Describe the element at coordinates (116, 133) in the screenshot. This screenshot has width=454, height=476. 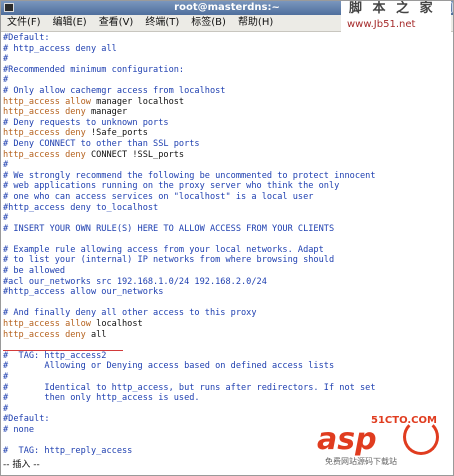
I see `terminal-line-segment: !Safe_ports` at that location.